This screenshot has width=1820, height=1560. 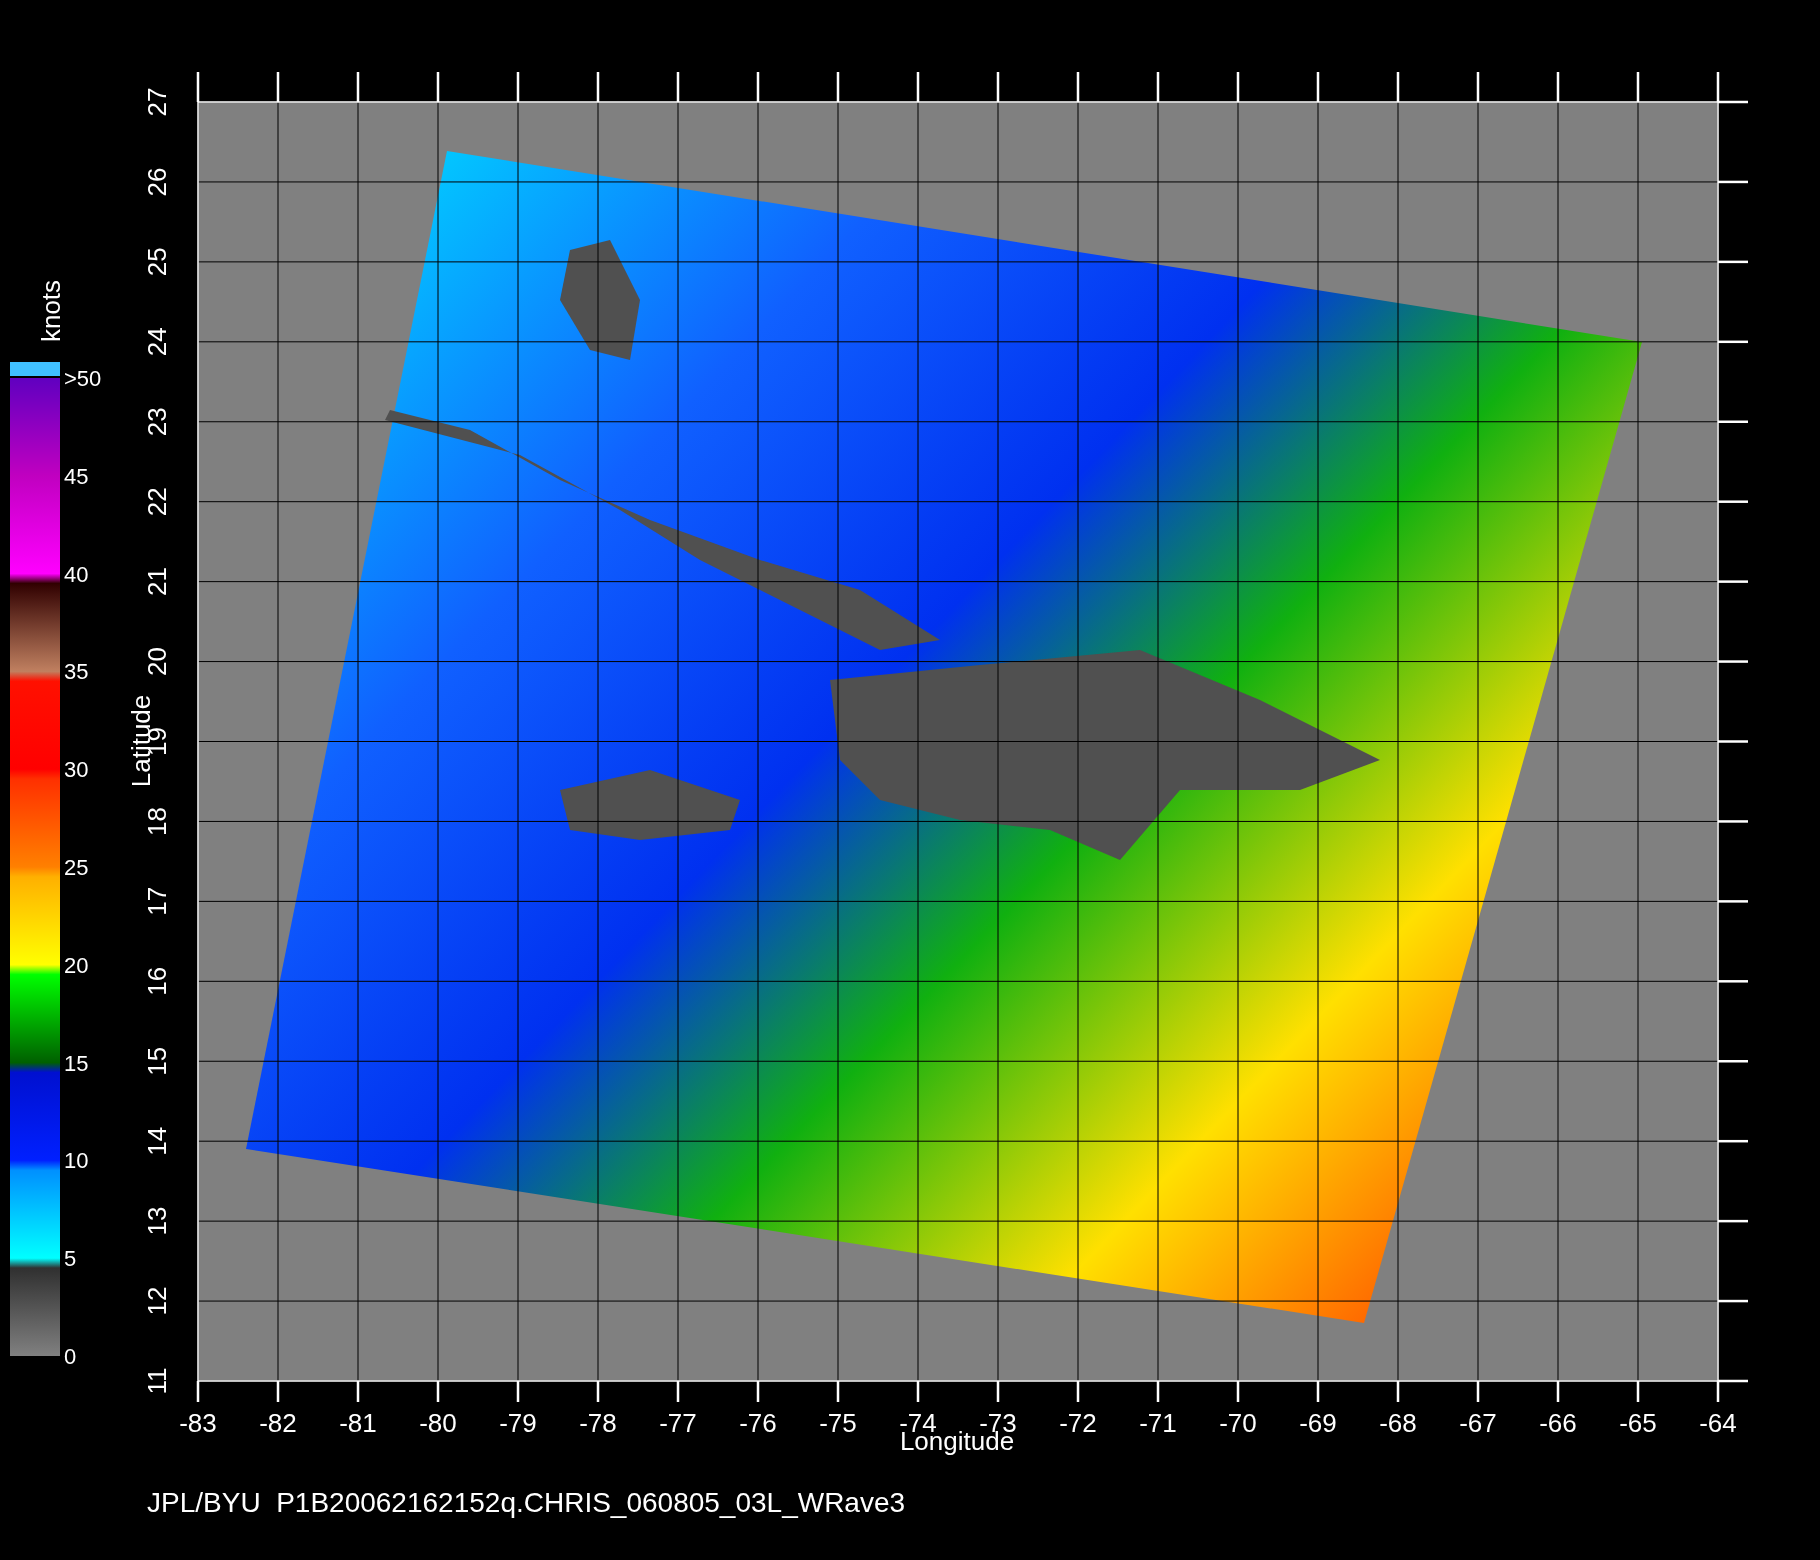 What do you see at coordinates (678, 1423) in the screenshot?
I see `longitude-tick-label: -77` at bounding box center [678, 1423].